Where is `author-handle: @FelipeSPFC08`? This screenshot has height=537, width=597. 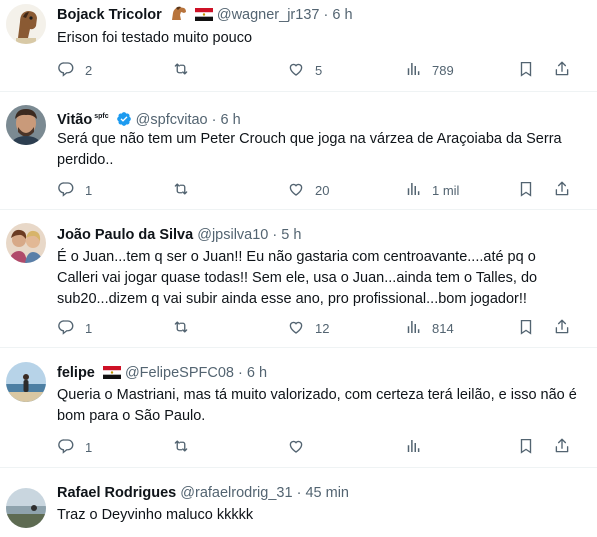
author-handle: @FelipeSPFC08 is located at coordinates (179, 373).